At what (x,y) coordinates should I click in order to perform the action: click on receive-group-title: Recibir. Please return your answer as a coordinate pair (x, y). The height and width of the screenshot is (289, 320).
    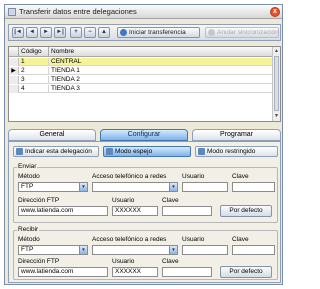
    Looking at the image, I should click on (28, 230).